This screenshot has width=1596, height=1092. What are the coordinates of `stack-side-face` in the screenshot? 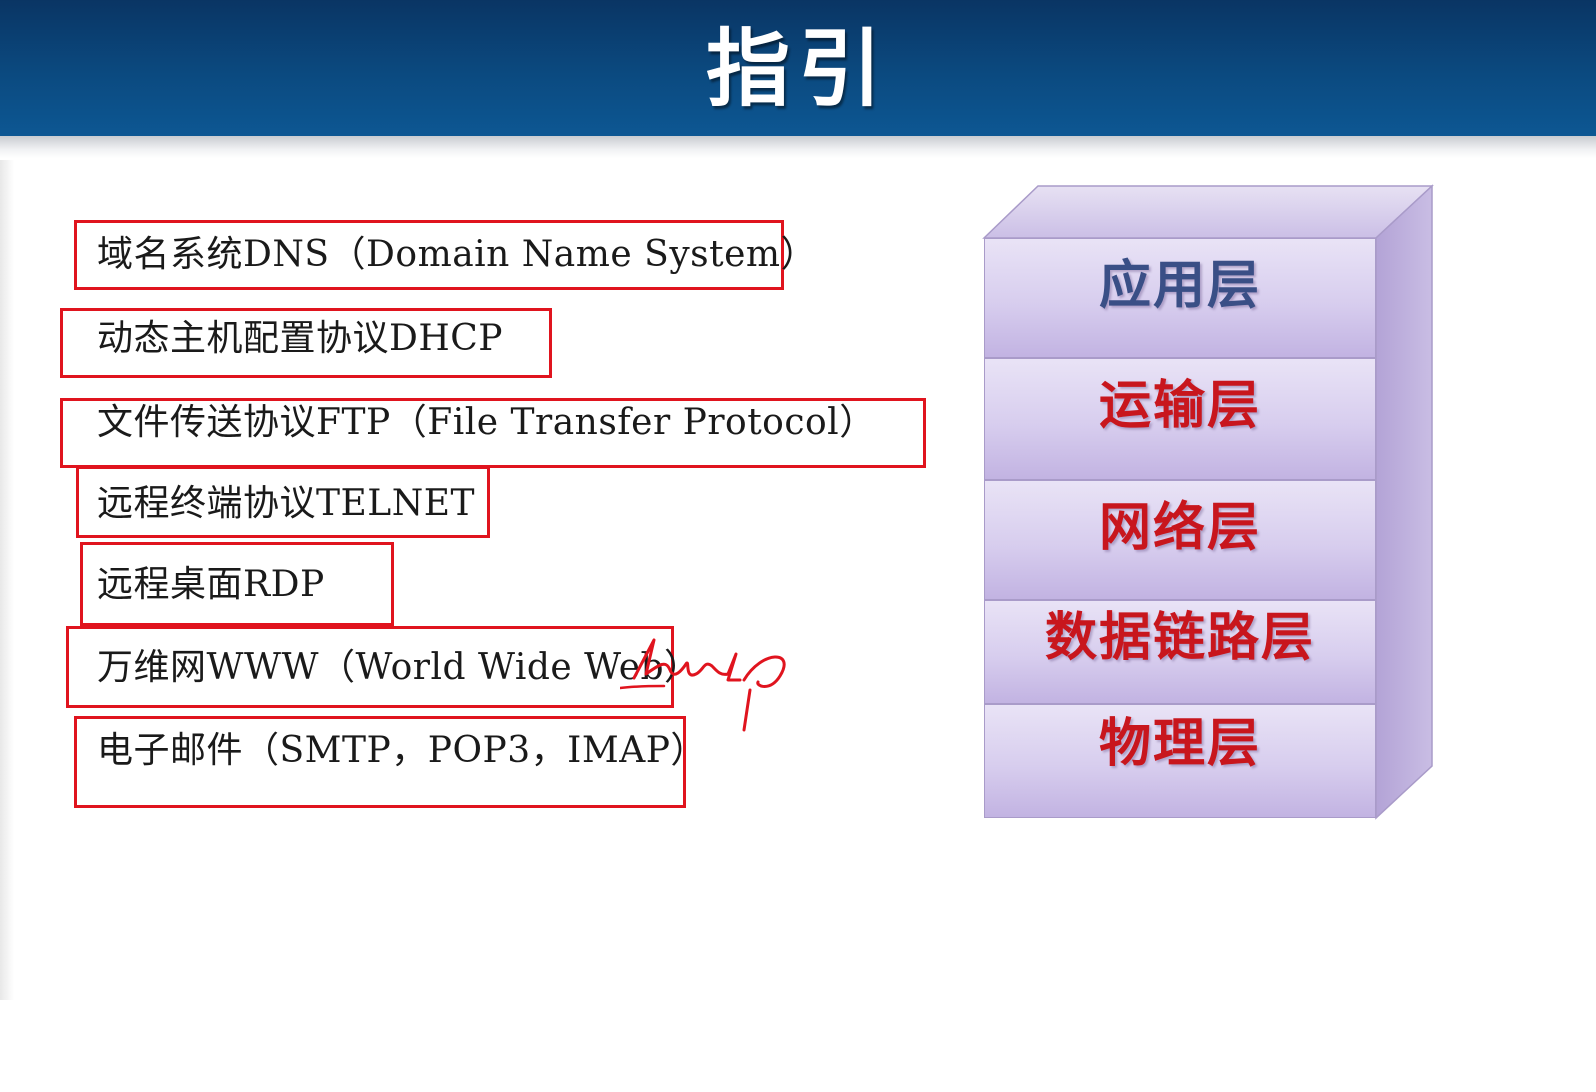 It's located at (1404, 502).